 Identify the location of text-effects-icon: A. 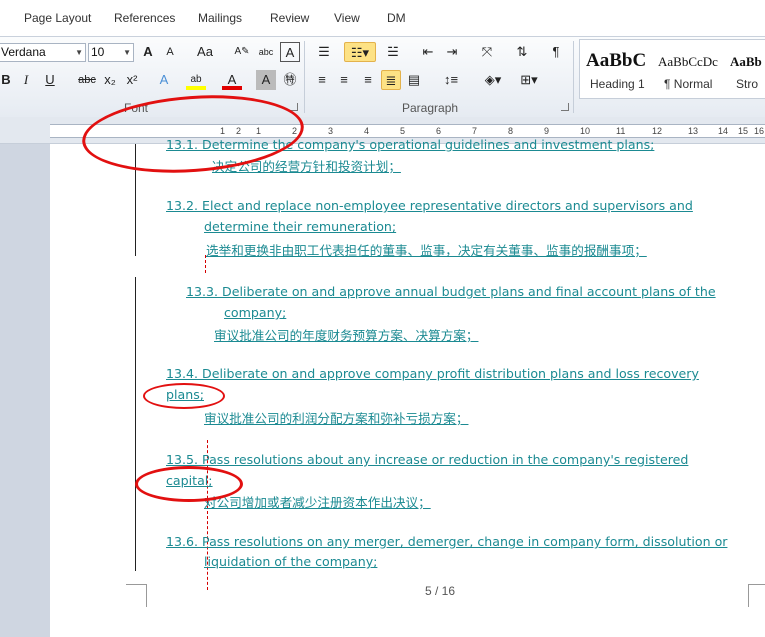
(164, 79).